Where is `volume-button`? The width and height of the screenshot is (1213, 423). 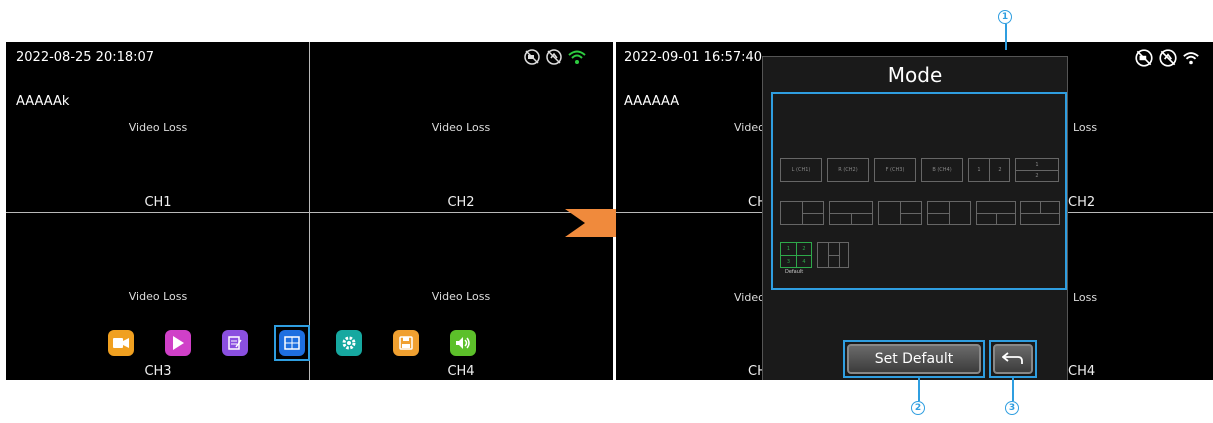
volume-button is located at coordinates (463, 343).